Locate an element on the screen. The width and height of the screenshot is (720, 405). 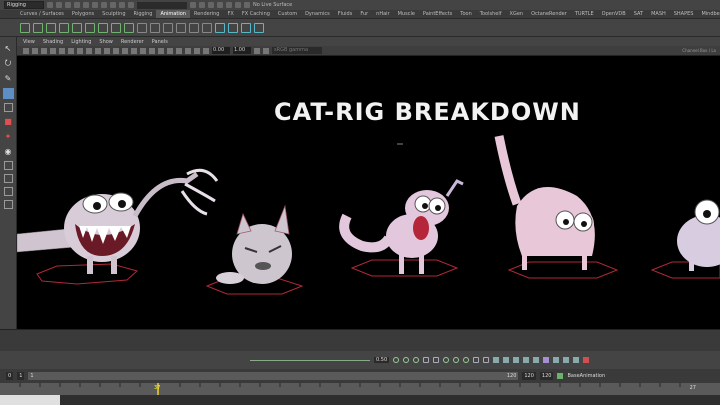
anim-start-field: 1 is located at coordinates (21, 376).